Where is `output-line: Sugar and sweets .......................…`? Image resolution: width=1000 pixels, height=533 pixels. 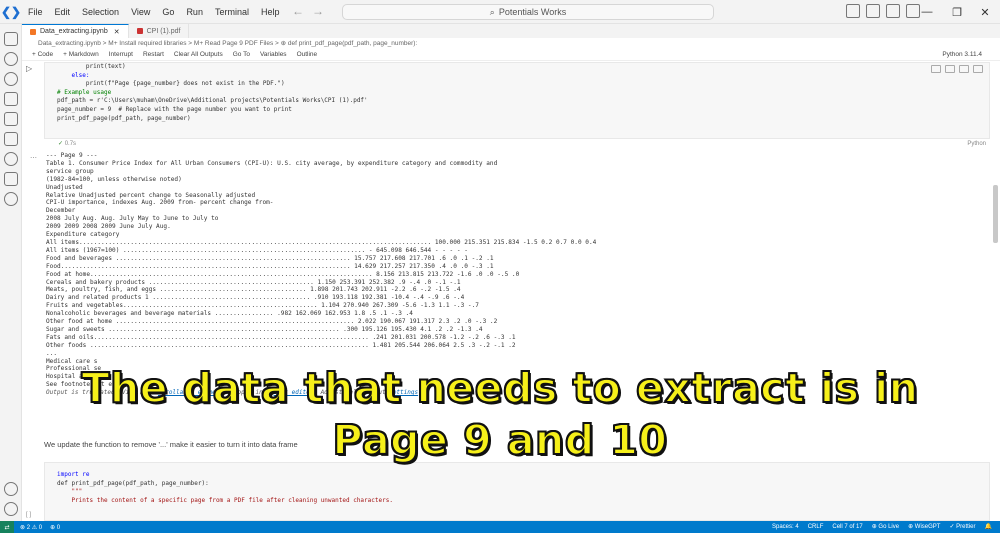 output-line: Sugar and sweets .......................… is located at coordinates (264, 329).